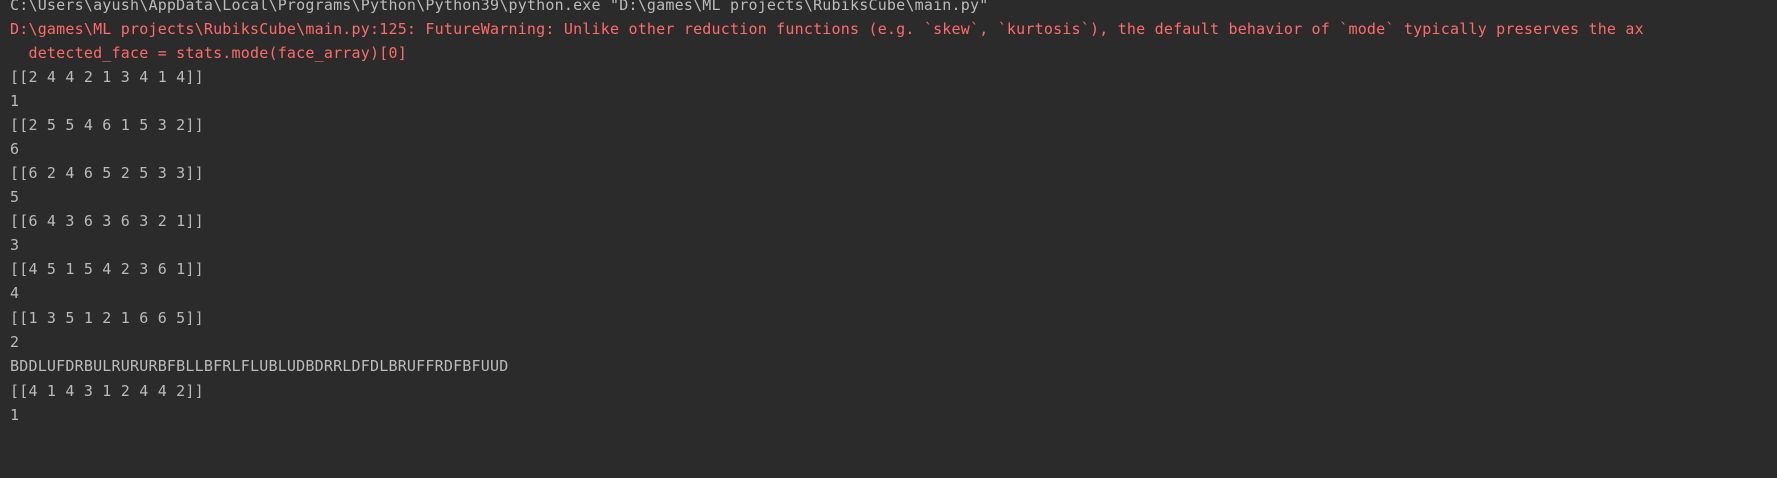 The height and width of the screenshot is (478, 1777). Describe the element at coordinates (107, 173) in the screenshot. I see `console-line: [[6 2 4 6 5 2 5 3 3]]` at that location.